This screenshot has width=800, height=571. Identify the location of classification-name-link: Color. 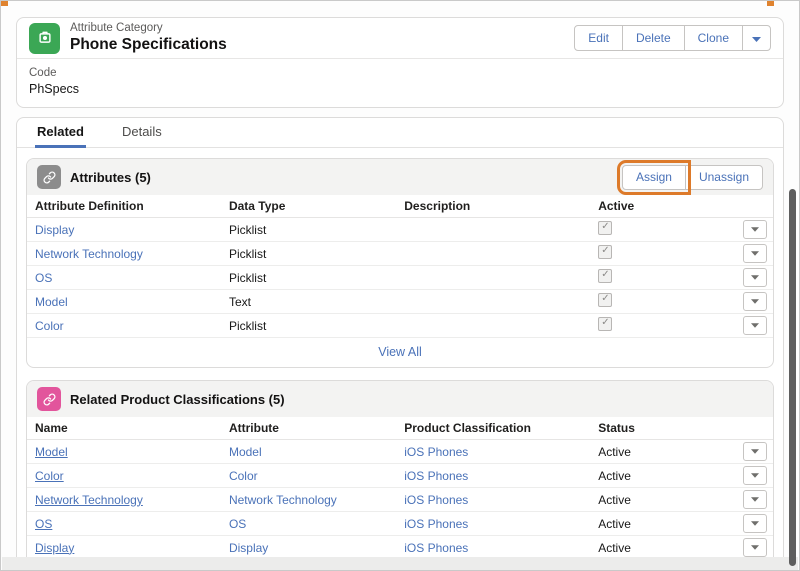
(49, 476).